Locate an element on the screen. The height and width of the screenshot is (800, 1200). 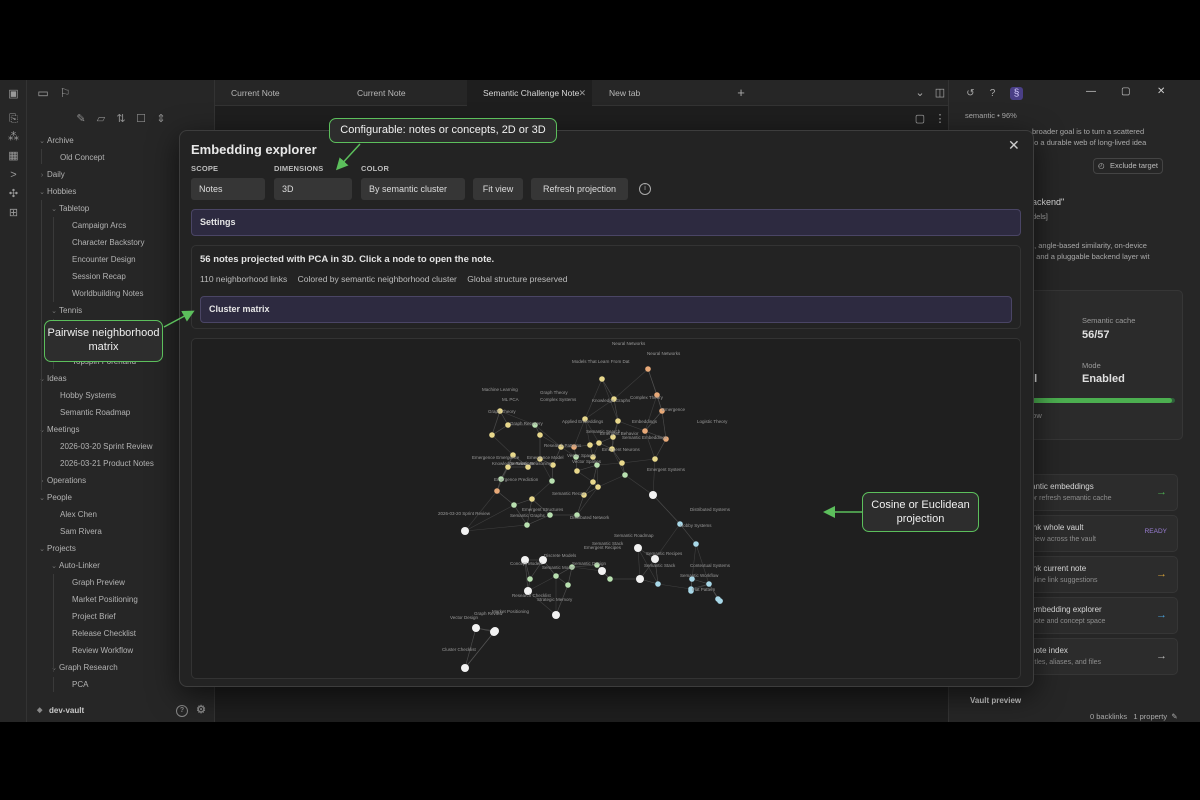
tree-folder: ⌄ Meetings is located at coordinates (58, 429).